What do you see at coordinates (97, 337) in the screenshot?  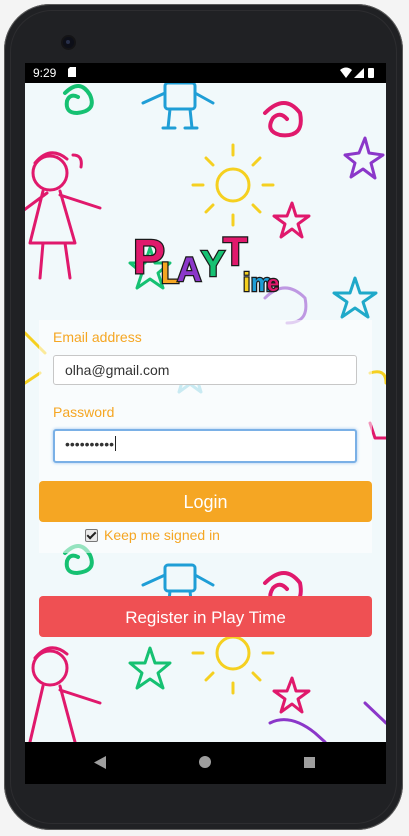 I see `email-label: Email address` at bounding box center [97, 337].